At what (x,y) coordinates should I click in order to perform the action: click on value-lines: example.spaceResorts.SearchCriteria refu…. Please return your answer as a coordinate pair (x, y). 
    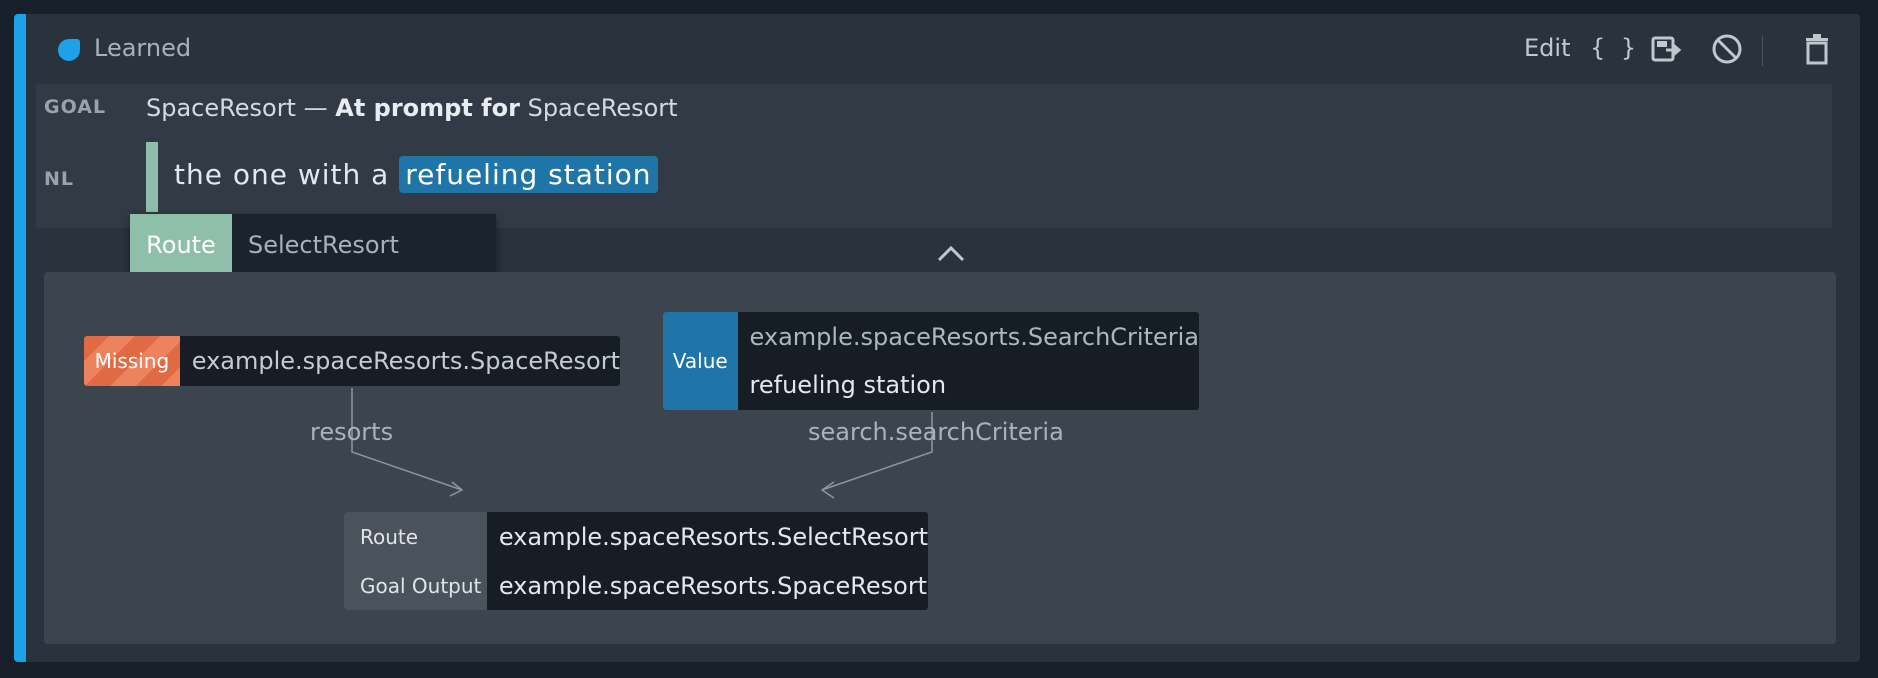
    Looking at the image, I should click on (968, 361).